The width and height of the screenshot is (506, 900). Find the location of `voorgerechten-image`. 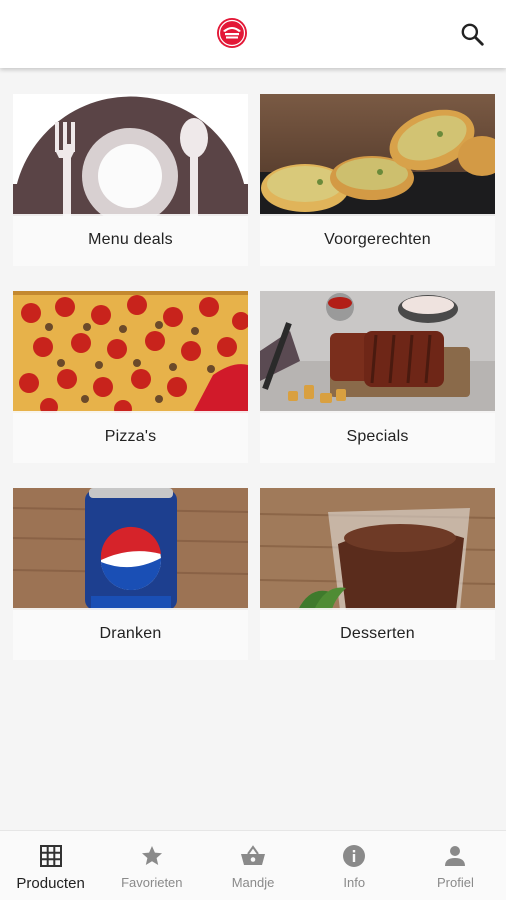

voorgerechten-image is located at coordinates (377, 155).